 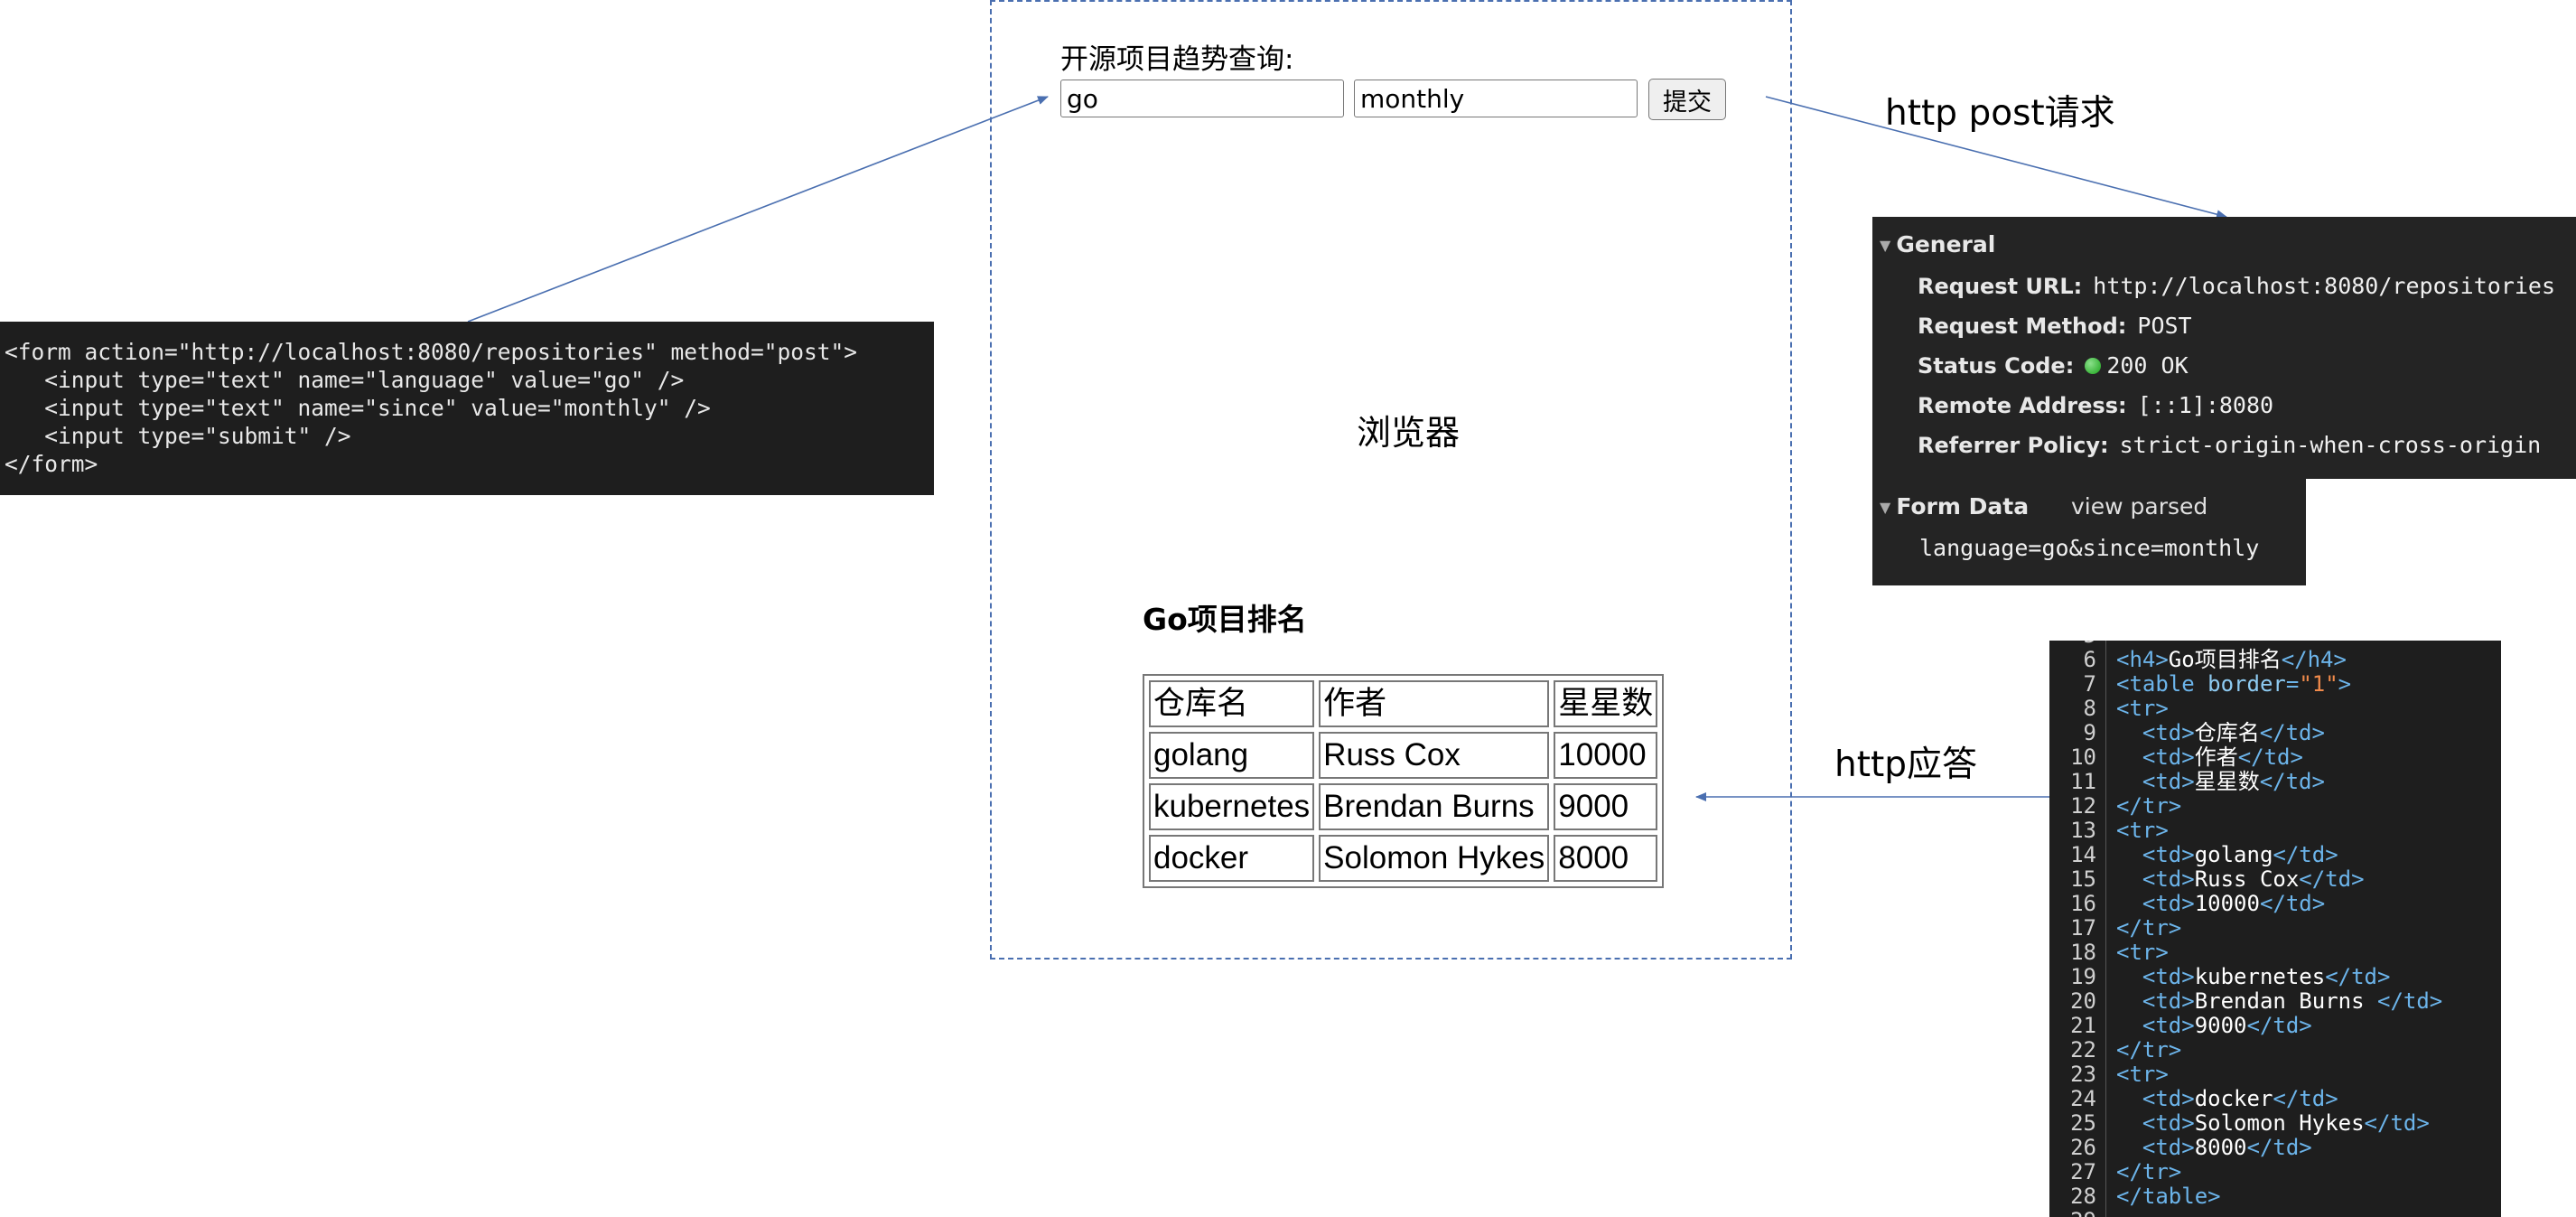 I want to click on line-number: 17, so click(x=2083, y=928).